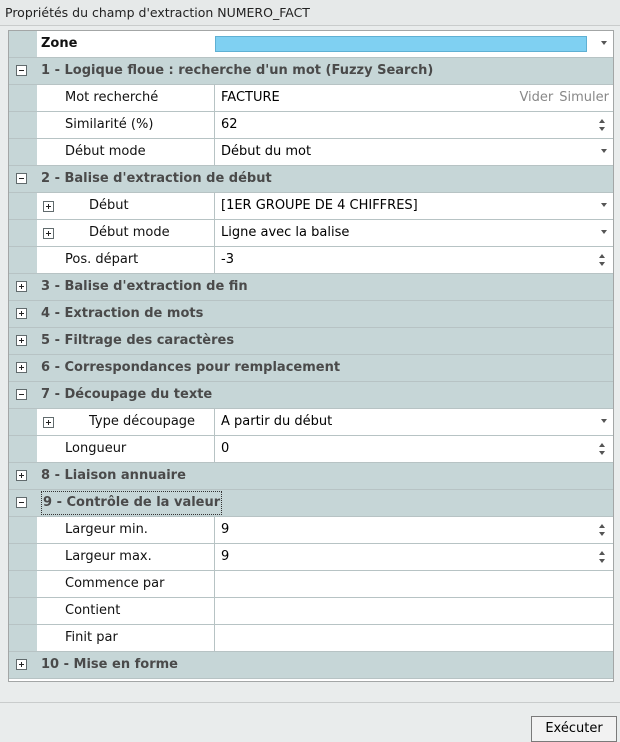  What do you see at coordinates (138, 340) in the screenshot?
I see `section-label: 5 - Filtrage des caractères` at bounding box center [138, 340].